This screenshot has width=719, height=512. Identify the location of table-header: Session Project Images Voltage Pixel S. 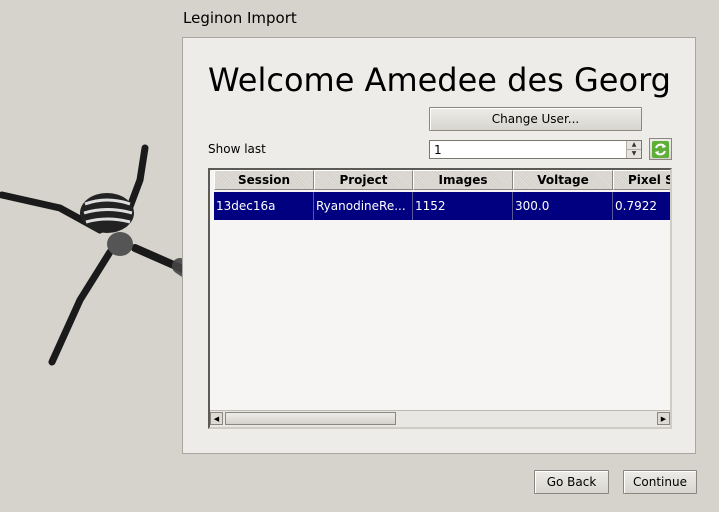
(442, 180).